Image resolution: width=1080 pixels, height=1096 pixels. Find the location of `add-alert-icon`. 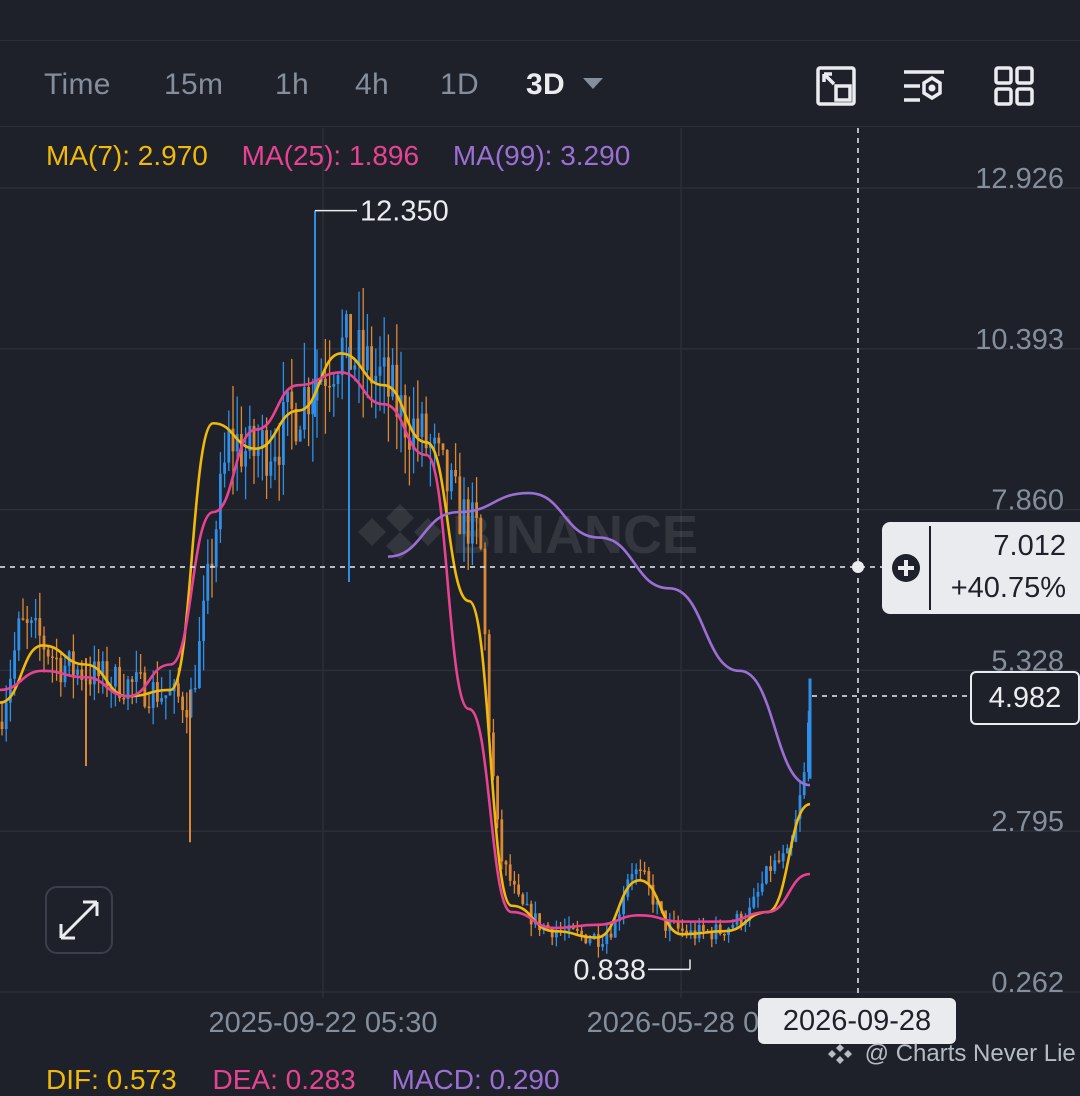

add-alert-icon is located at coordinates (906, 568).